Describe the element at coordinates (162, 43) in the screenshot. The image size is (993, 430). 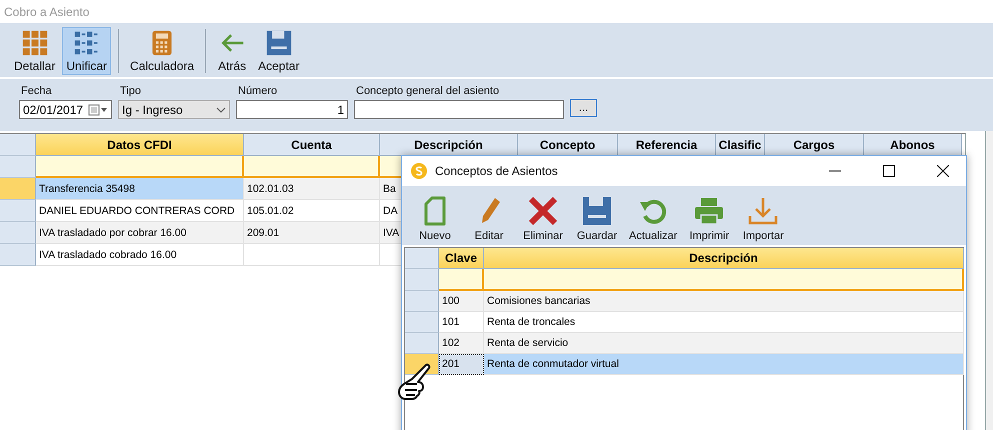
I see `calculator-icon` at that location.